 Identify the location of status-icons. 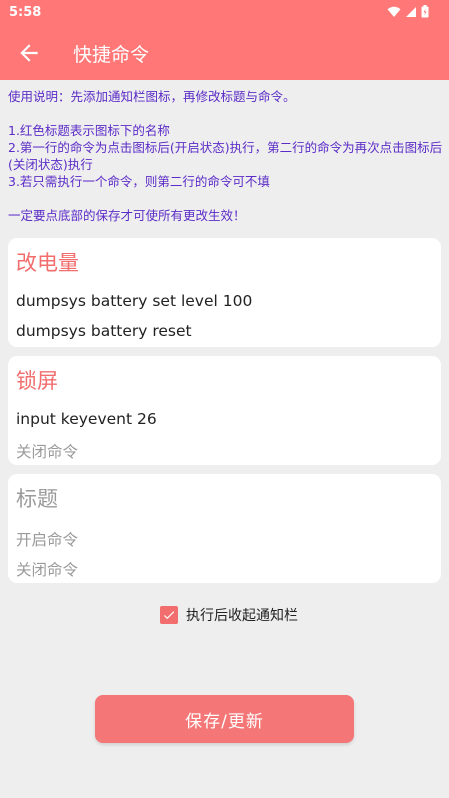
(408, 11).